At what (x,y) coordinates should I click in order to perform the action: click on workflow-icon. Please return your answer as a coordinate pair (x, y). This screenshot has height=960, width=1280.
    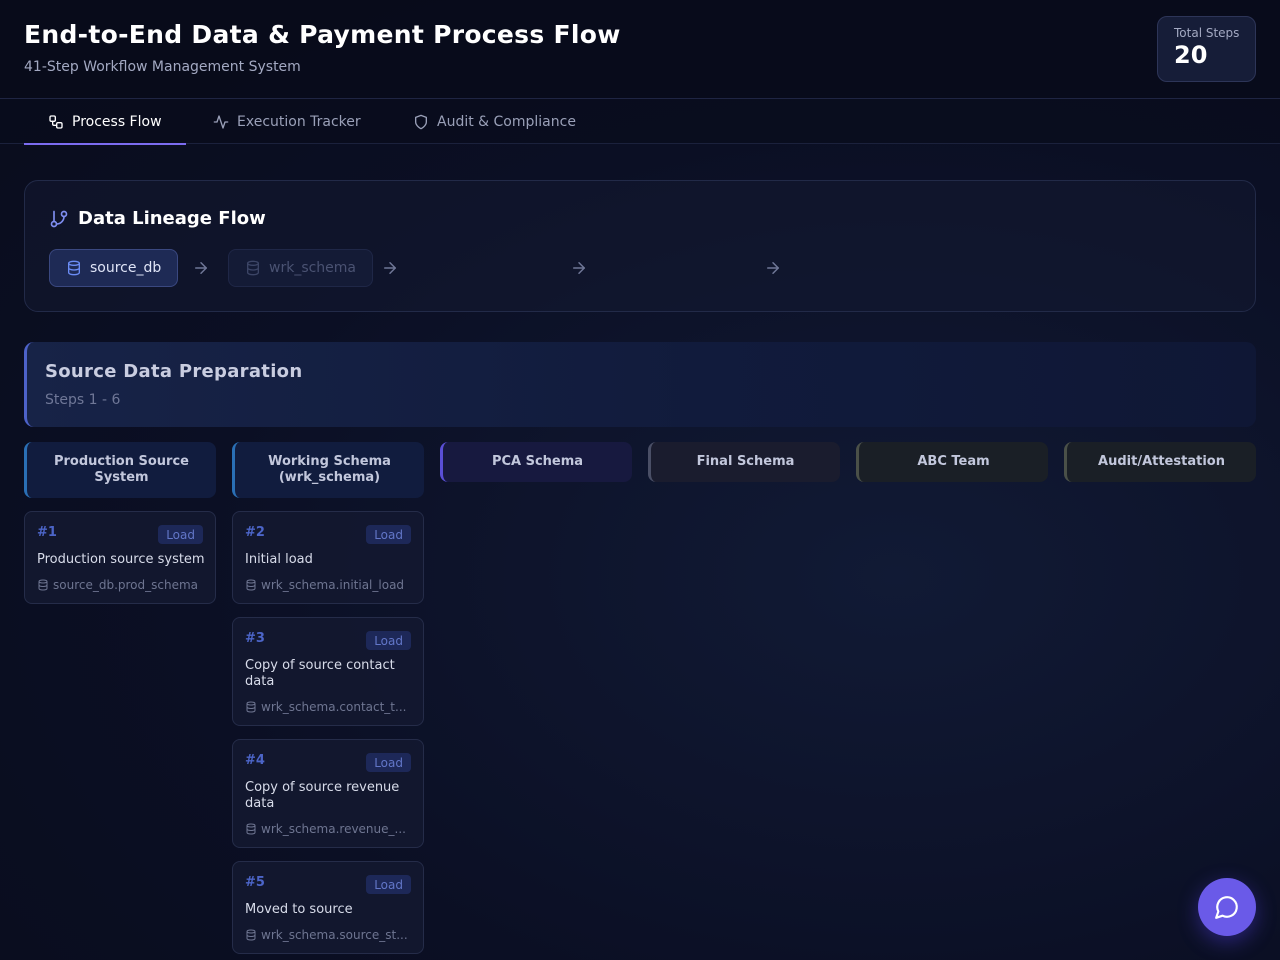
    Looking at the image, I should click on (56, 121).